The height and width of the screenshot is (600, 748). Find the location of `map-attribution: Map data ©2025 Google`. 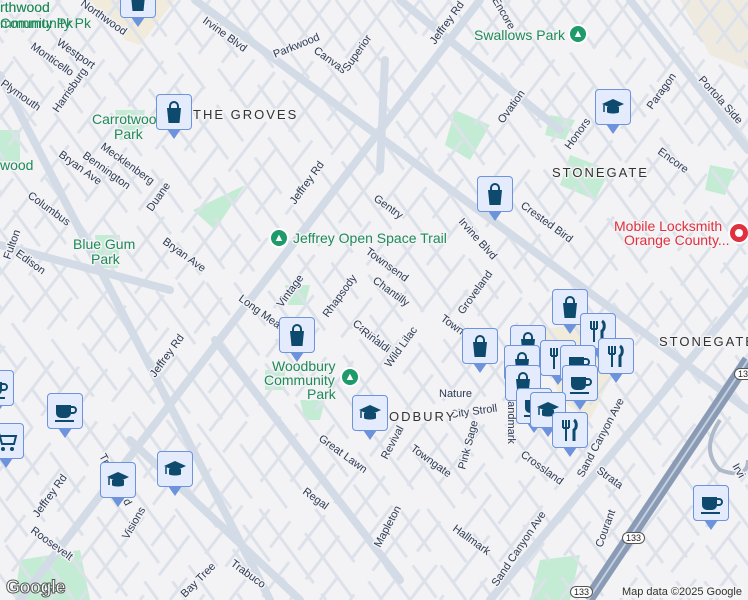

map-attribution: Map data ©2025 Google is located at coordinates (681, 592).